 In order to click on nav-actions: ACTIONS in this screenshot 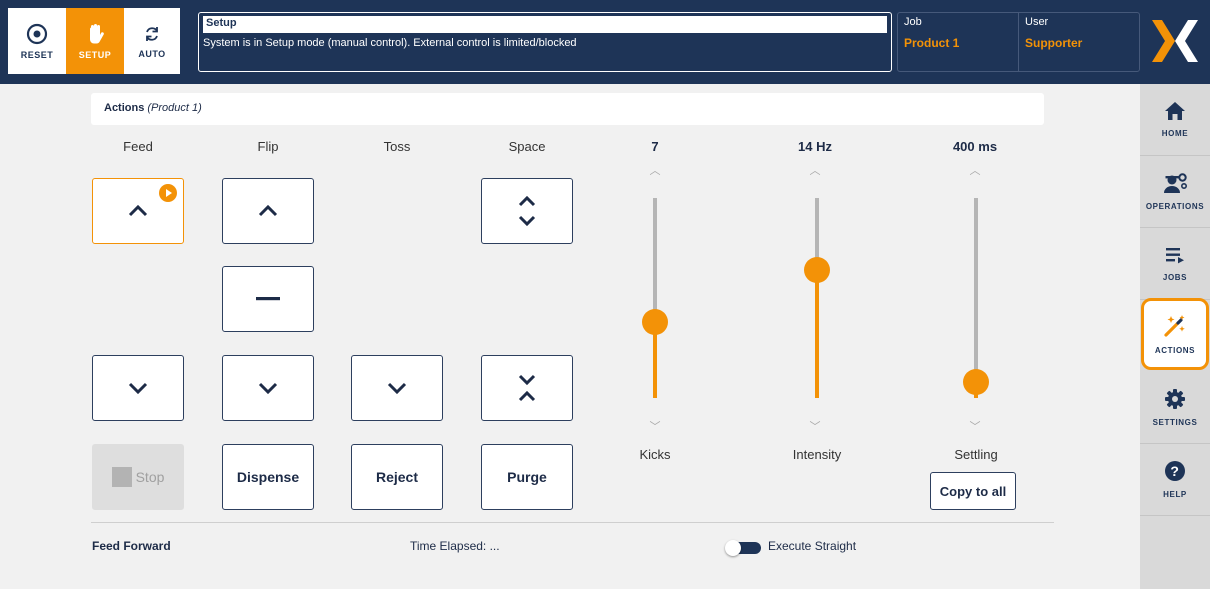, I will do `click(1175, 334)`.